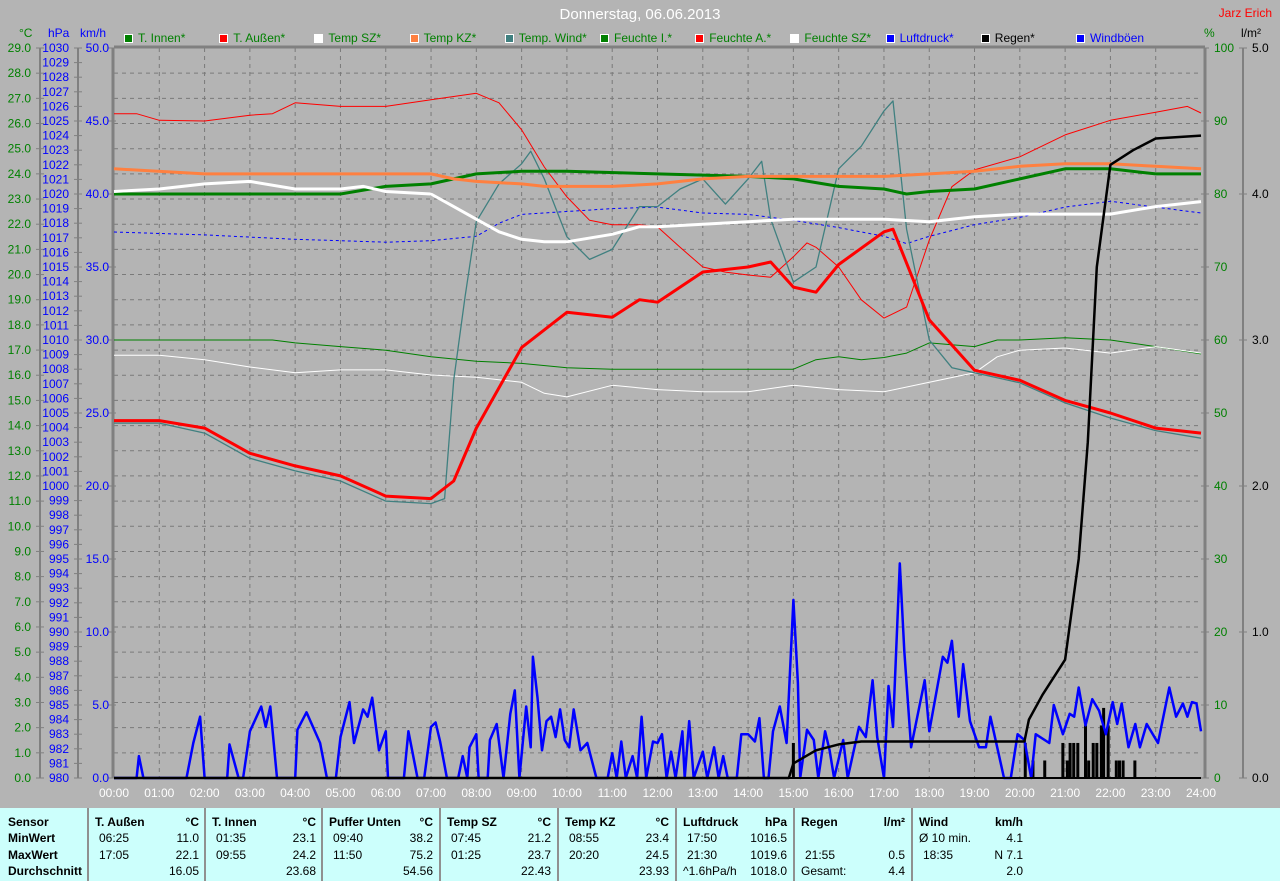 The width and height of the screenshot is (1280, 881). I want to click on axis-tick-label: 984, so click(59, 720).